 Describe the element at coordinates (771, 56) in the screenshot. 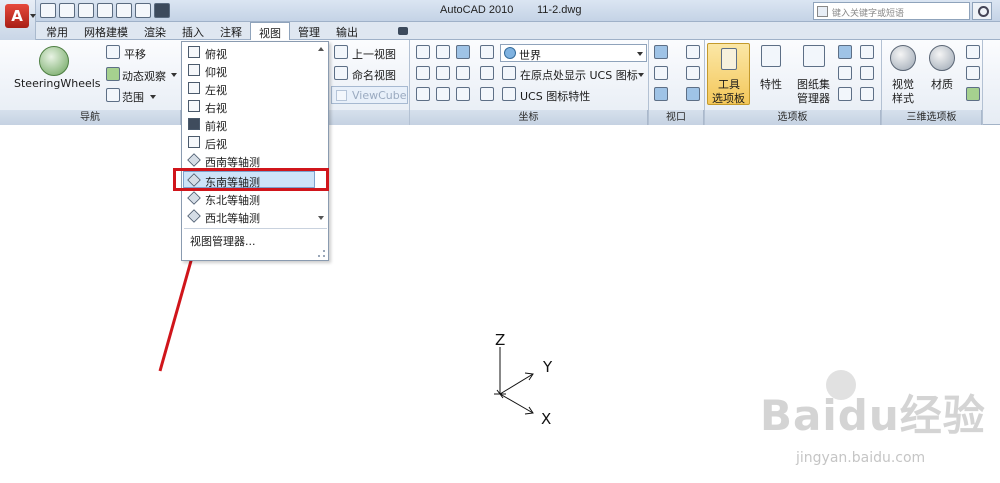

I see `properties-icon` at that location.